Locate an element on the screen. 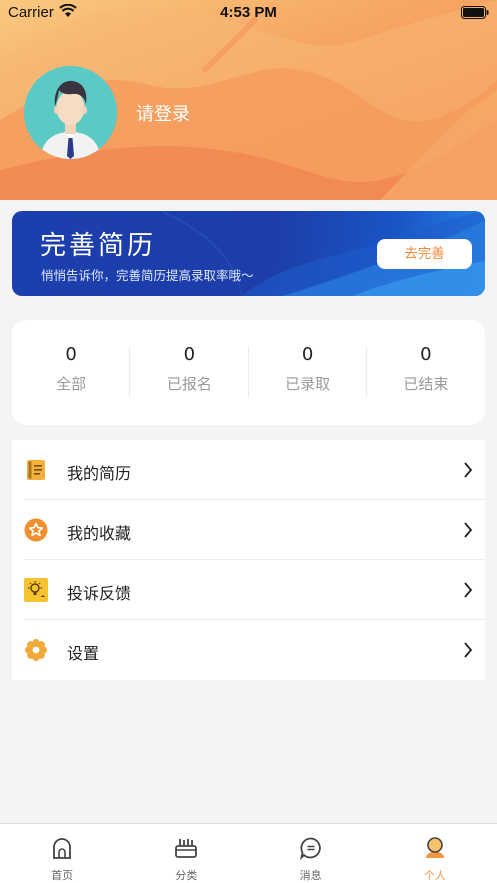 Image resolution: width=497 pixels, height=883 pixels. home-icon is located at coordinates (62, 848).